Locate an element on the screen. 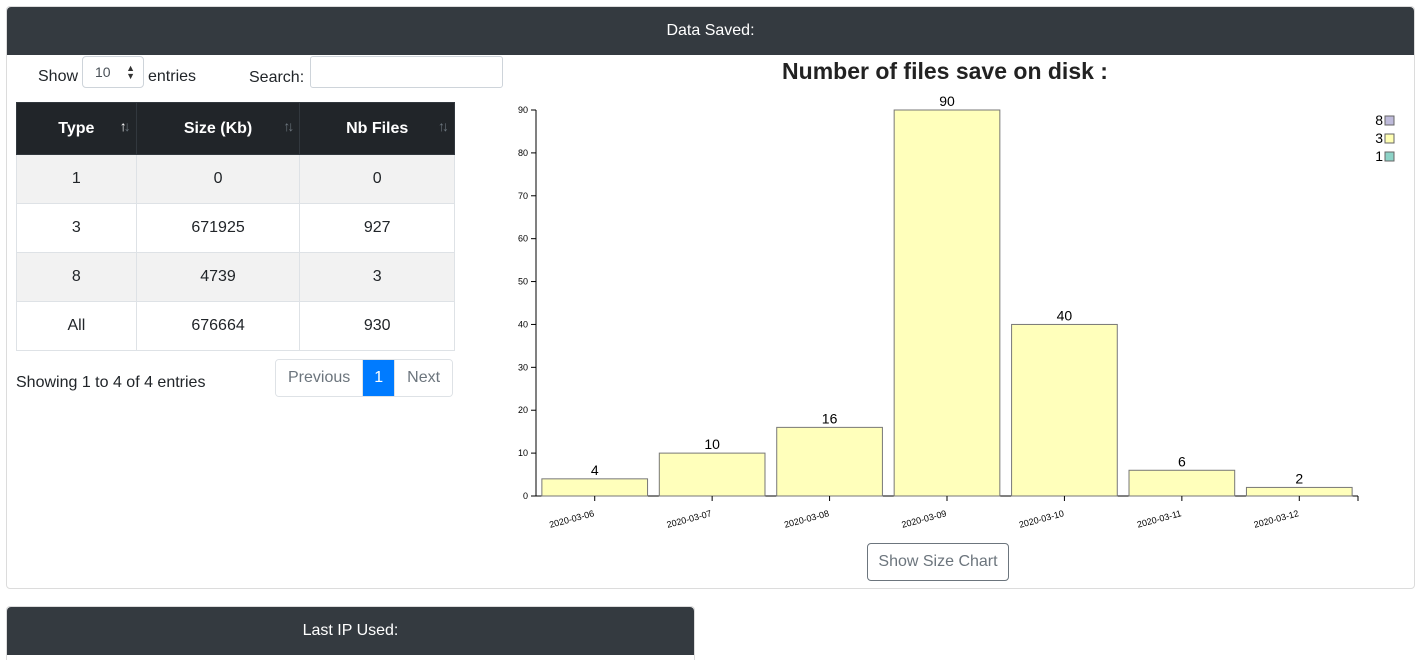  data-label: 90 is located at coordinates (947, 101).